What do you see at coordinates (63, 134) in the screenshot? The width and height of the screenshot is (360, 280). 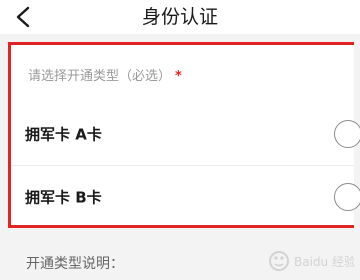 I see `option-label: 拥军卡 A卡` at bounding box center [63, 134].